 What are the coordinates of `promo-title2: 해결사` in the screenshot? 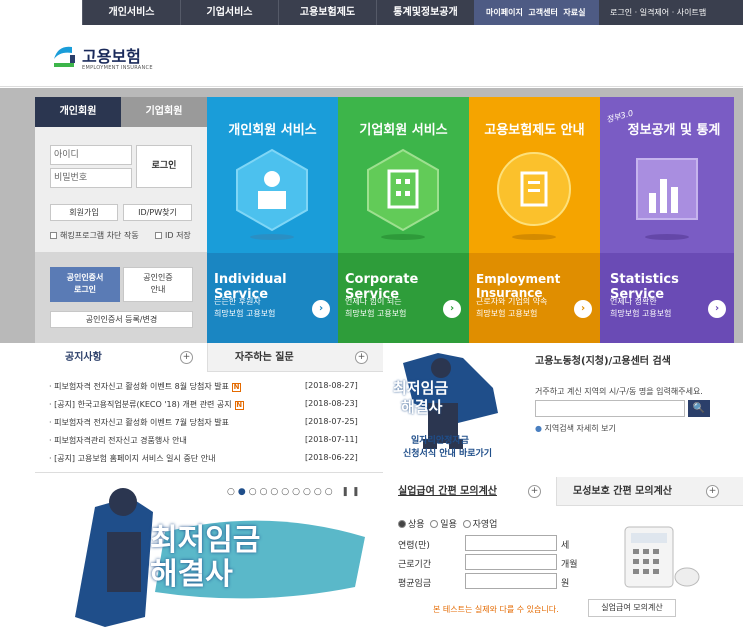 It's located at (422, 407).